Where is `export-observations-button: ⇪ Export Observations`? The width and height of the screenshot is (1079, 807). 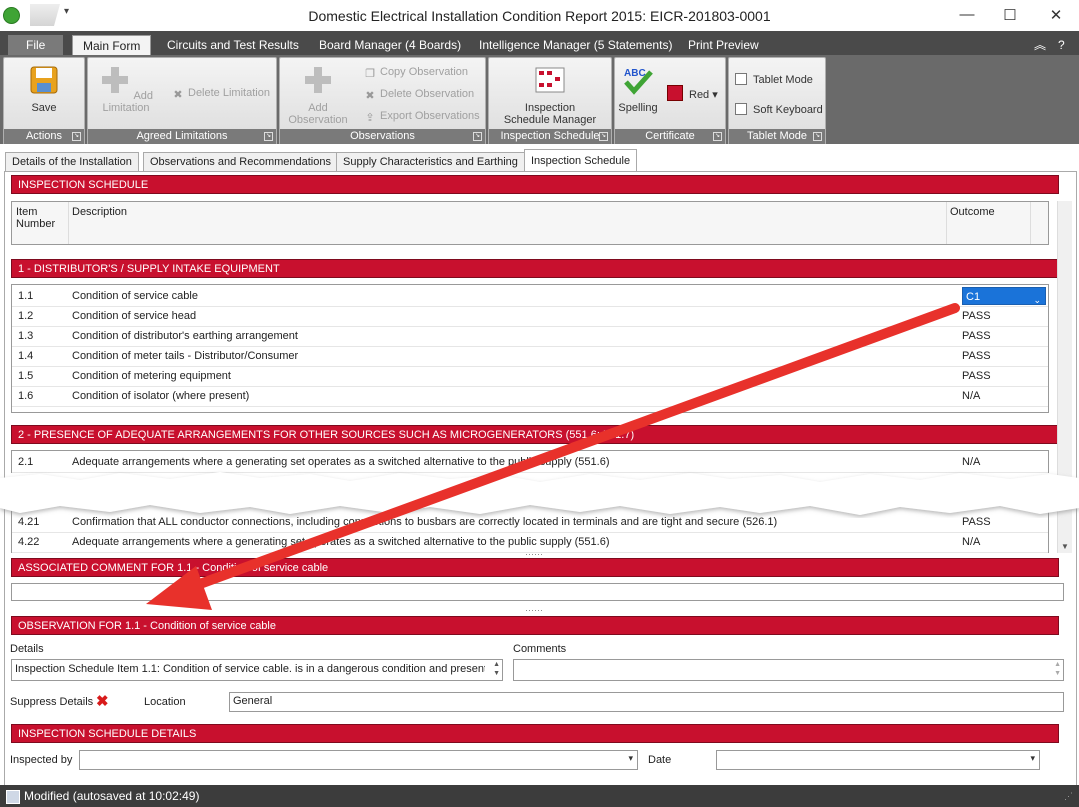 export-observations-button: ⇪ Export Observations is located at coordinates (421, 117).